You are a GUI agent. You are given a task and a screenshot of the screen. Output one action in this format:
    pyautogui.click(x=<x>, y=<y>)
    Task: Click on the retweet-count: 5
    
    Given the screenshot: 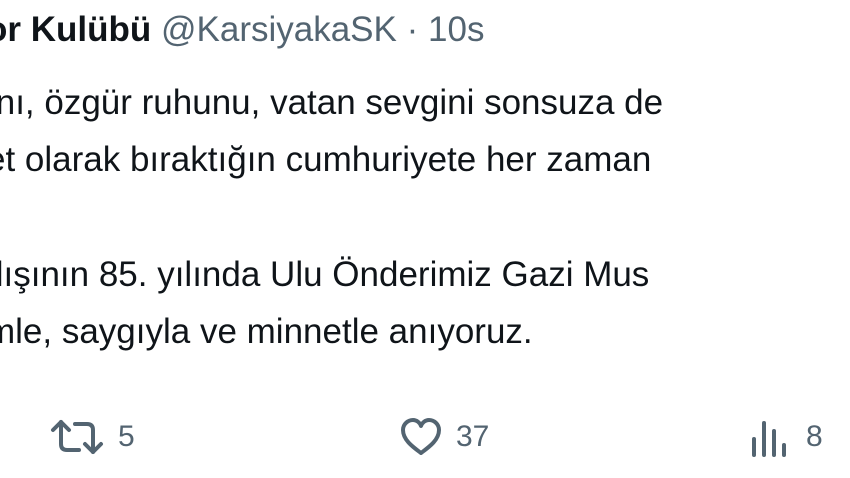 What is the action you would take?
    pyautogui.click(x=126, y=436)
    